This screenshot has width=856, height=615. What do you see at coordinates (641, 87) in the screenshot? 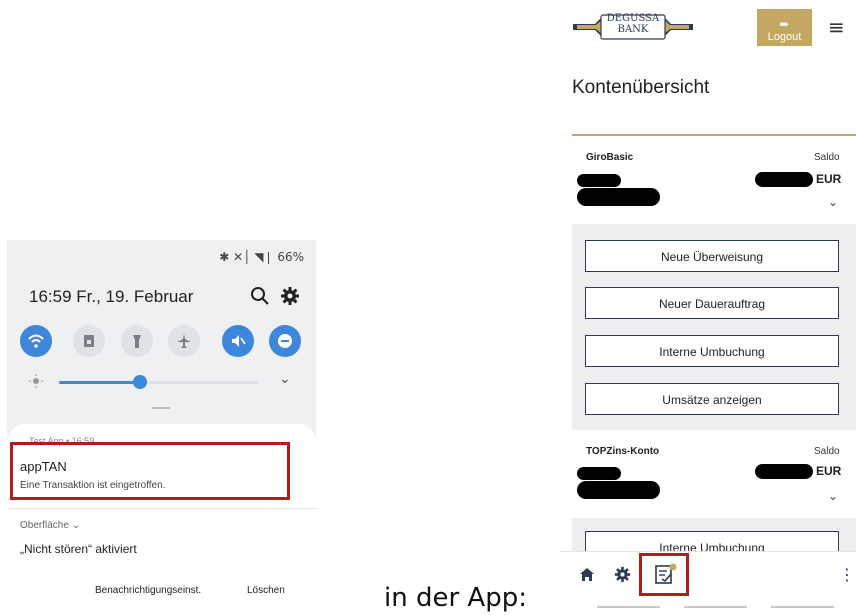
I see `page-title: Kontenübersicht` at bounding box center [641, 87].